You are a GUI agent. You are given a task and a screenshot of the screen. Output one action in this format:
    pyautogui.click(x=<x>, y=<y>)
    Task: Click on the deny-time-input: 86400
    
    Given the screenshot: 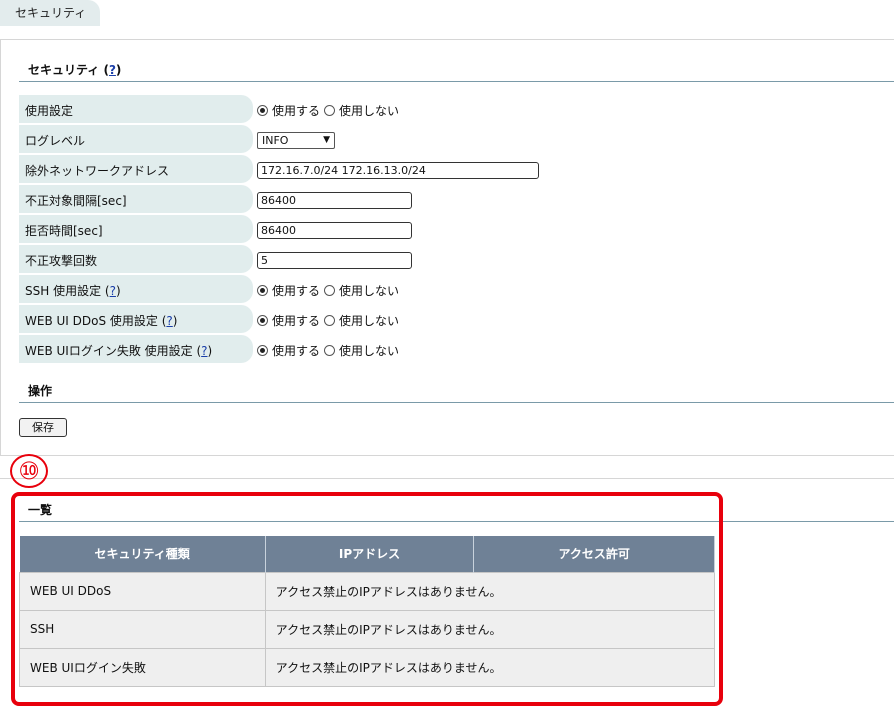 What is the action you would take?
    pyautogui.click(x=334, y=230)
    